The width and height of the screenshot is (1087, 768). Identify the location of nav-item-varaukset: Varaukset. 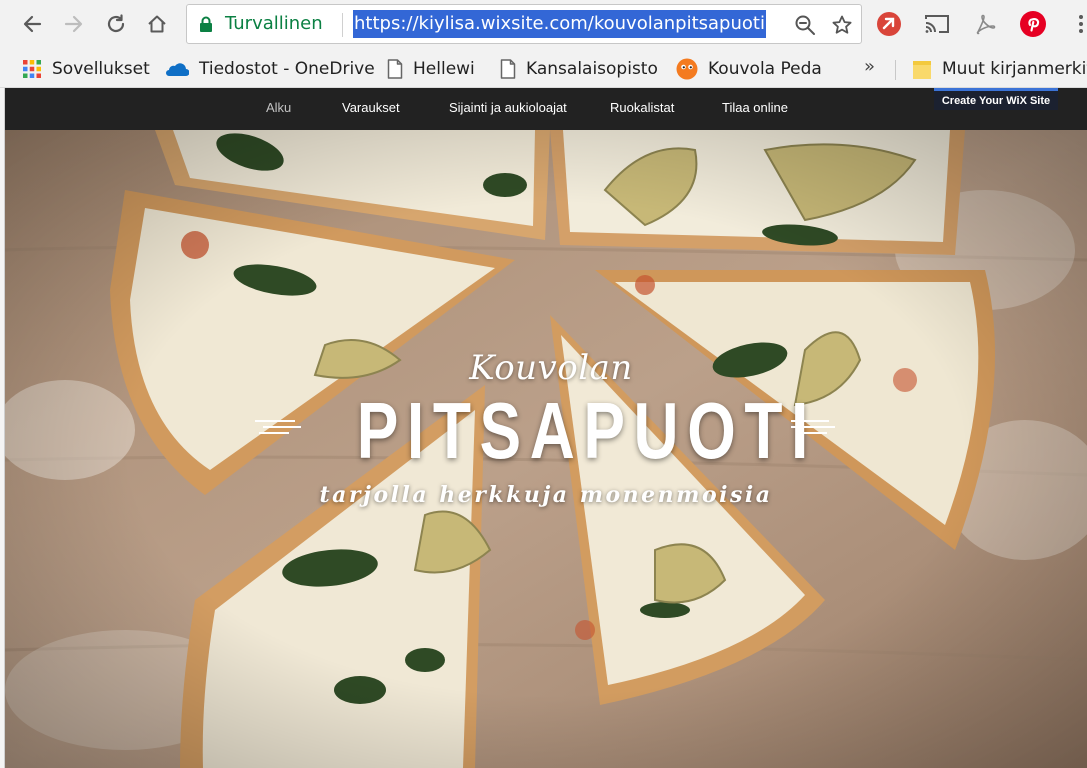
(371, 107).